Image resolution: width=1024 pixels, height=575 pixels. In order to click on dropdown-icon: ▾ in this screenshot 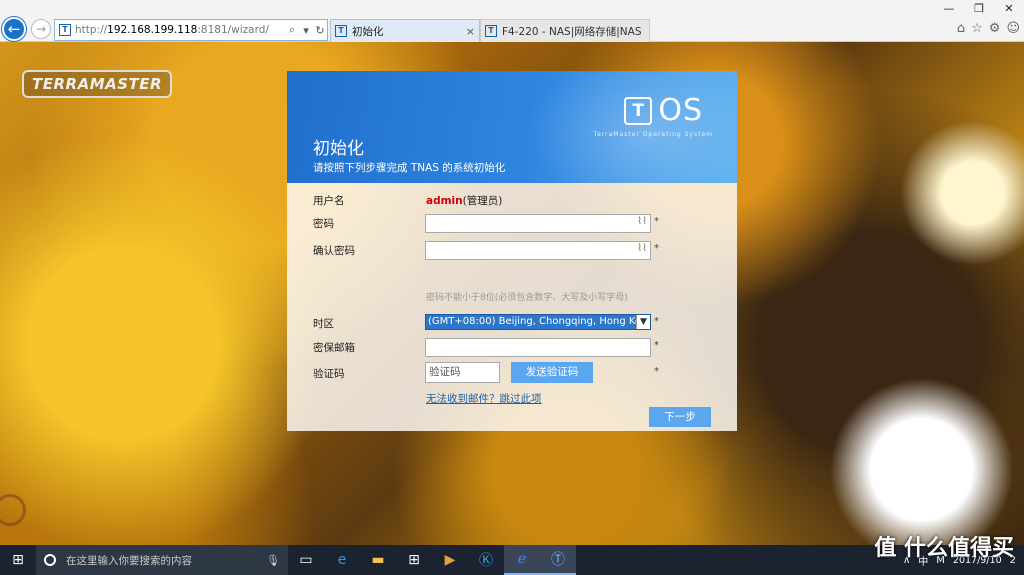, I will do `click(306, 30)`.